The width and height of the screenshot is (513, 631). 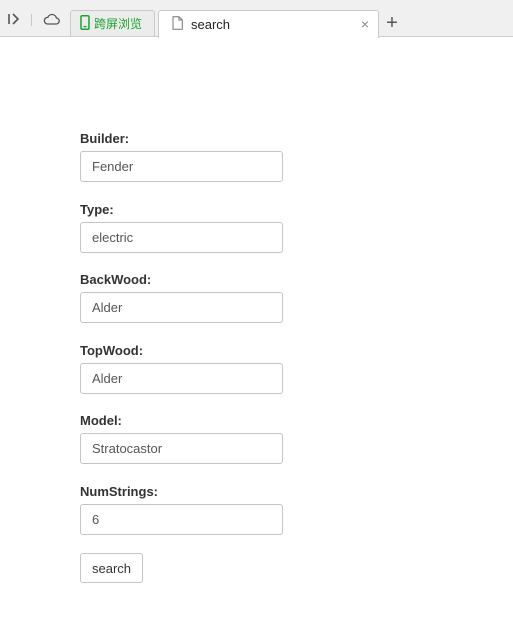 I want to click on tab-title: search, so click(x=211, y=24).